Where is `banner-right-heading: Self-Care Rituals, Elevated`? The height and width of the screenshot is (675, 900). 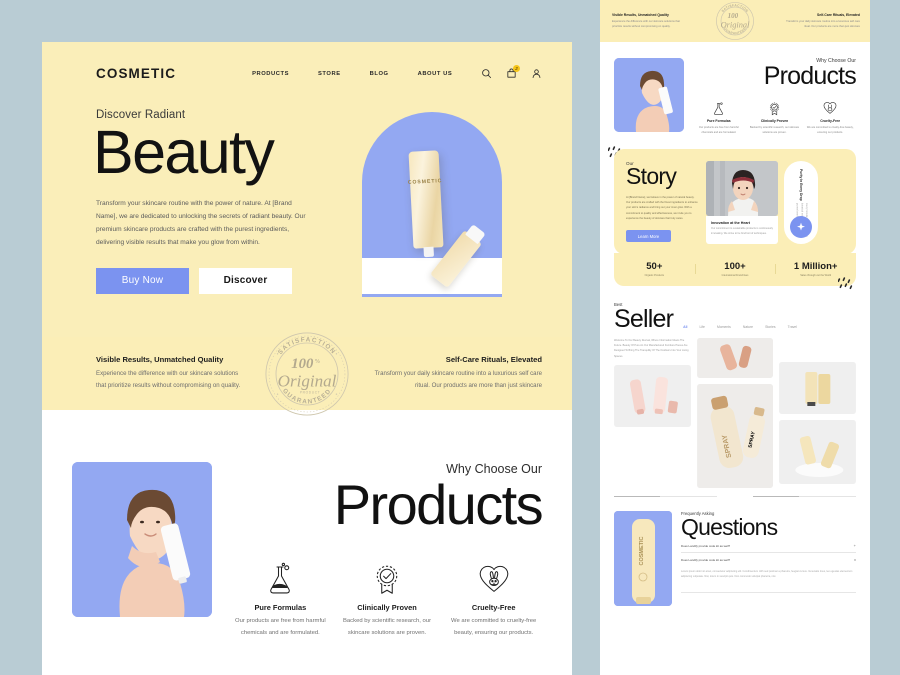 banner-right-heading: Self-Care Rituals, Elevated is located at coordinates (493, 360).